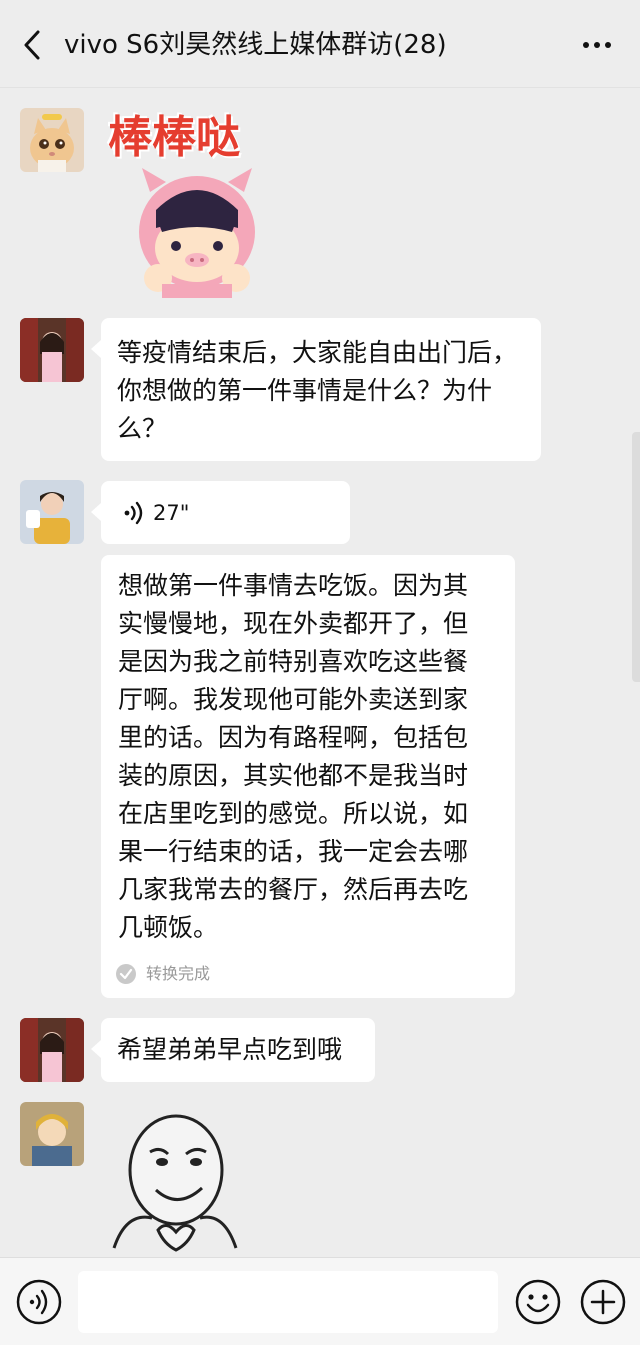 The width and height of the screenshot is (640, 1345). I want to click on message-text: 希望弟弟早点吃到哦, so click(230, 1049).